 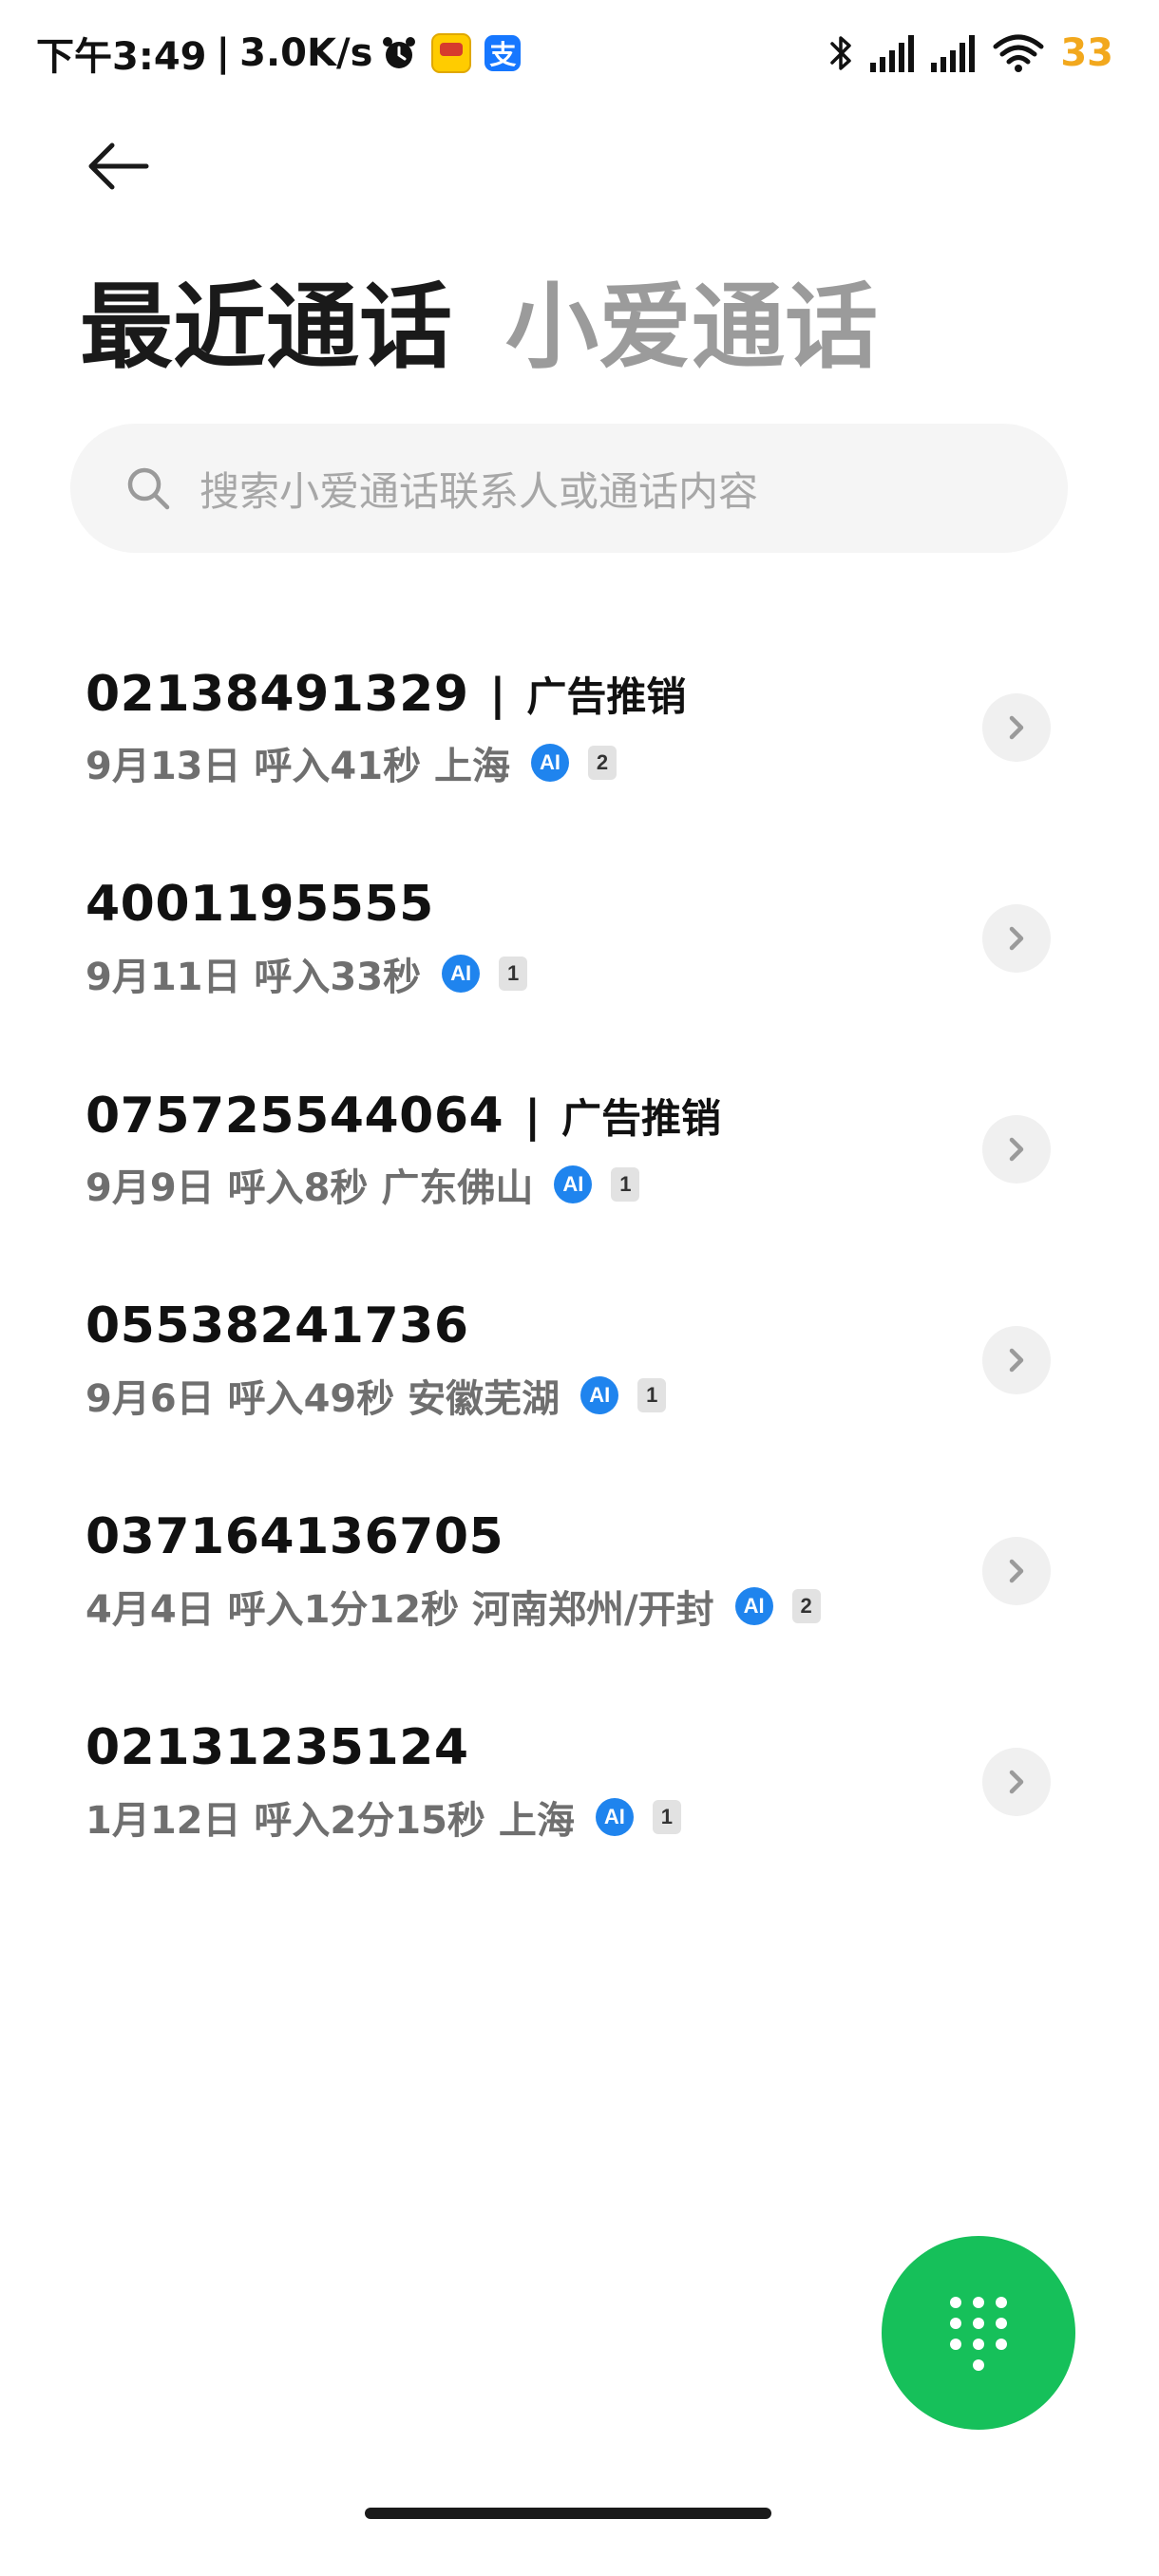 I want to click on dialpad-button, so click(x=978, y=2333).